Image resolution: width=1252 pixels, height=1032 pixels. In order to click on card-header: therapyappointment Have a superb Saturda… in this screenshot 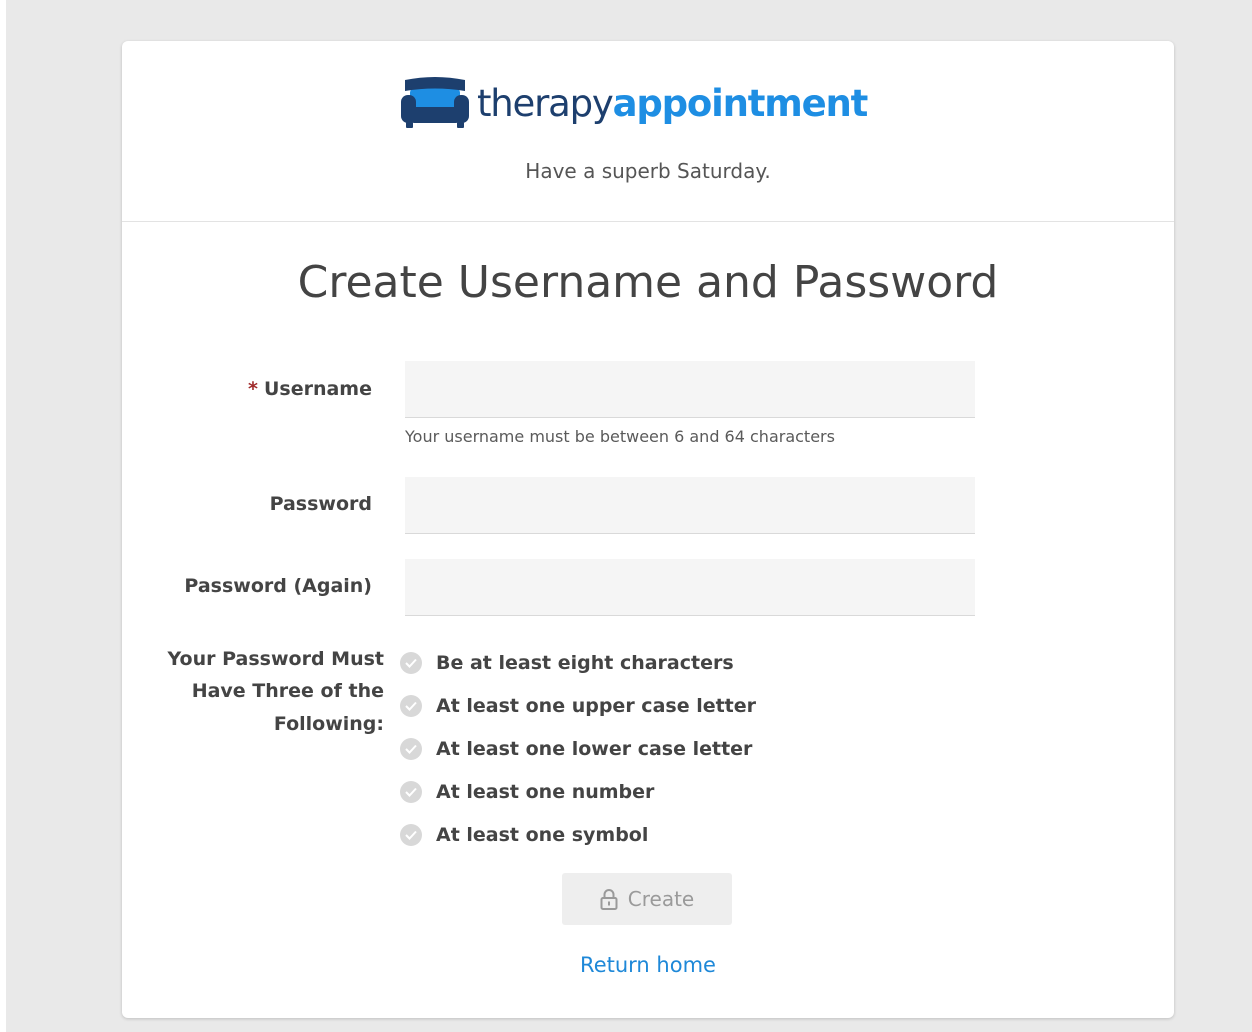, I will do `click(648, 131)`.